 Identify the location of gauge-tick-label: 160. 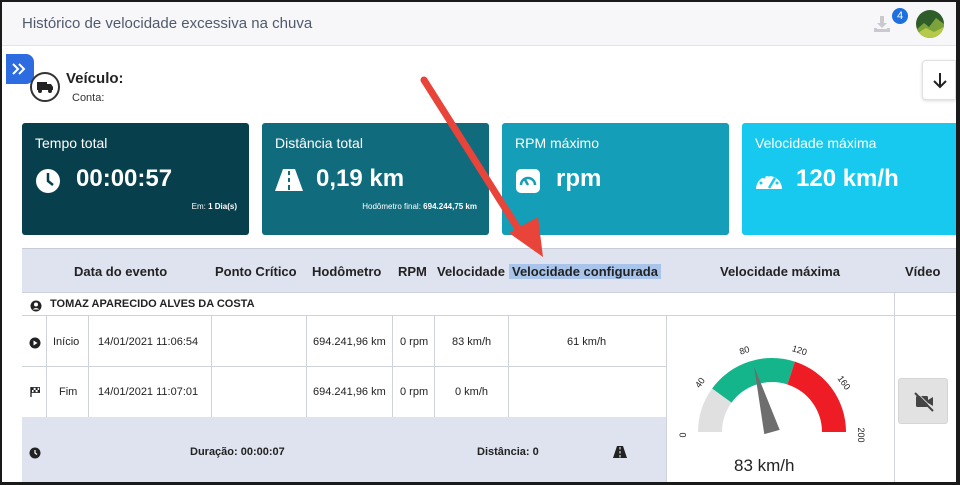
(844, 383).